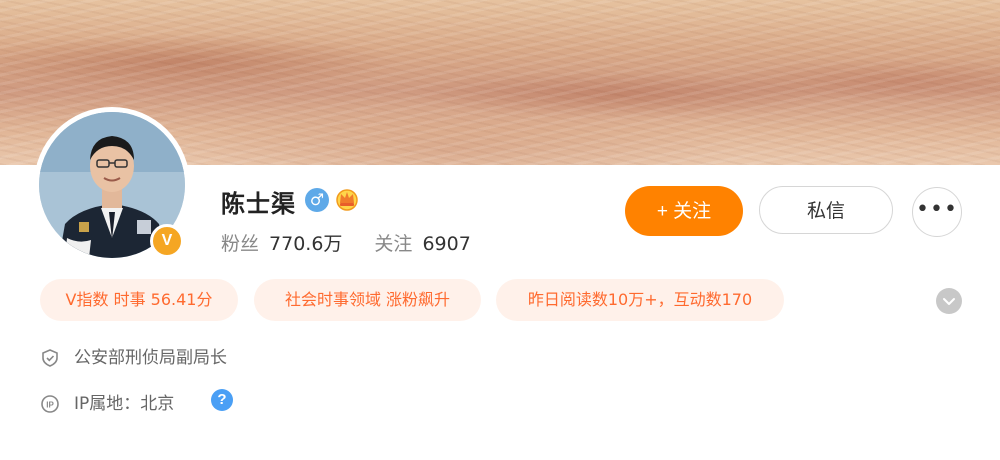 The image size is (1000, 460). Describe the element at coordinates (150, 358) in the screenshot. I see `job-title: 公安部刑侦局副局长` at that location.